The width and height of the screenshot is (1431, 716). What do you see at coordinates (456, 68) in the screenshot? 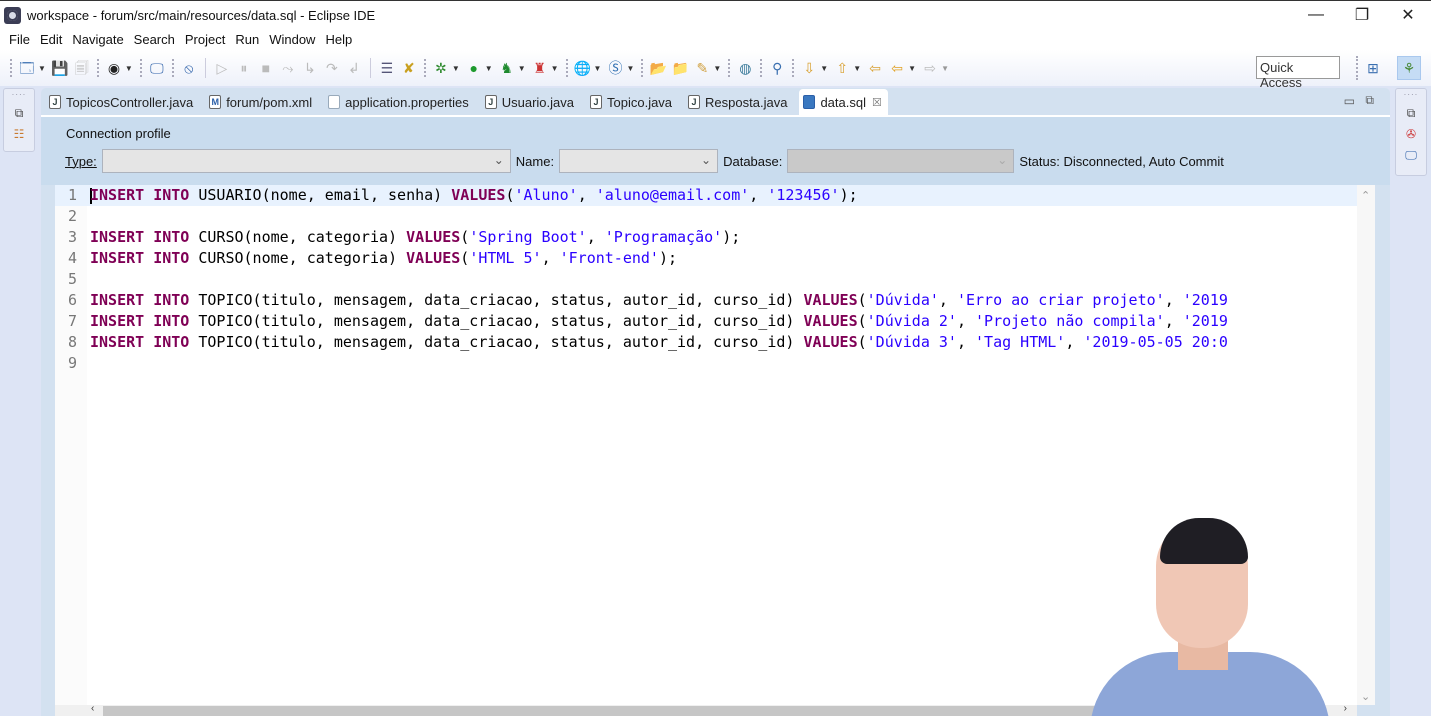
I see `debug-dropdown-icon: ▼` at bounding box center [456, 68].